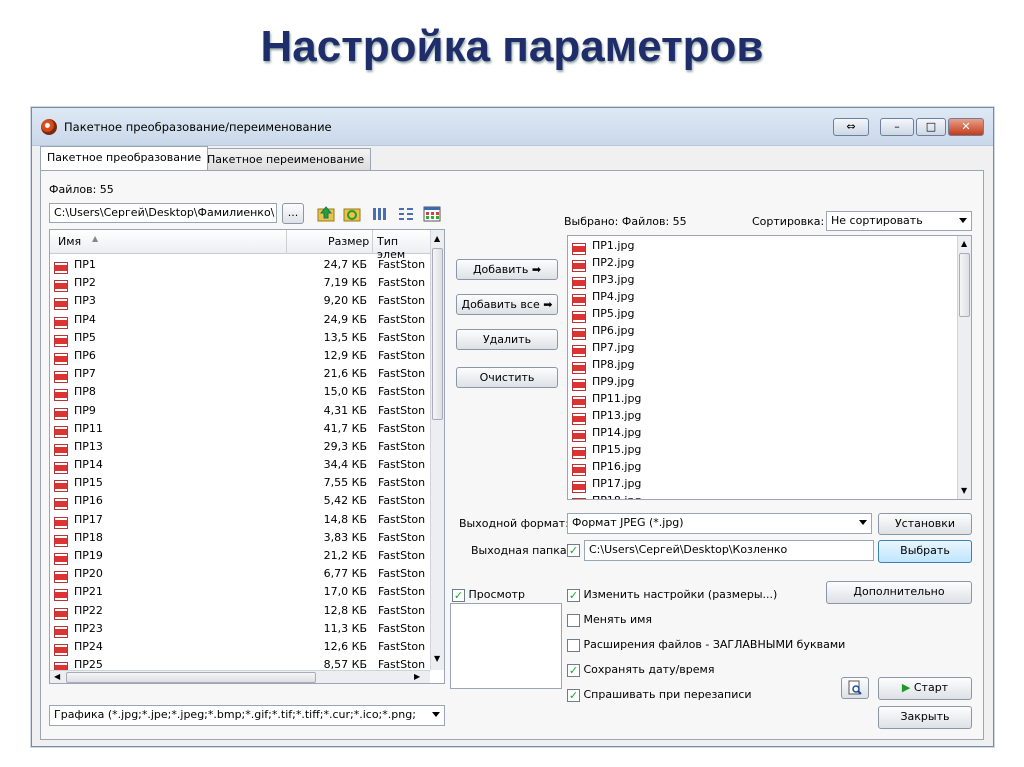 The image size is (1024, 767). I want to click on selected-file-row: ПР9.jpg, so click(762, 382).